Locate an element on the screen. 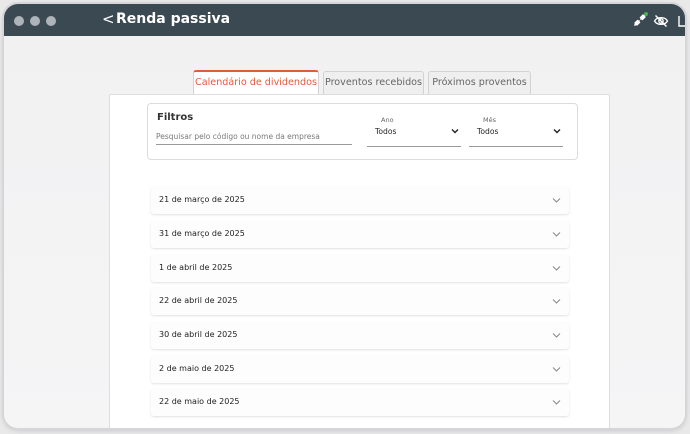  sync-icon is located at coordinates (640, 20).